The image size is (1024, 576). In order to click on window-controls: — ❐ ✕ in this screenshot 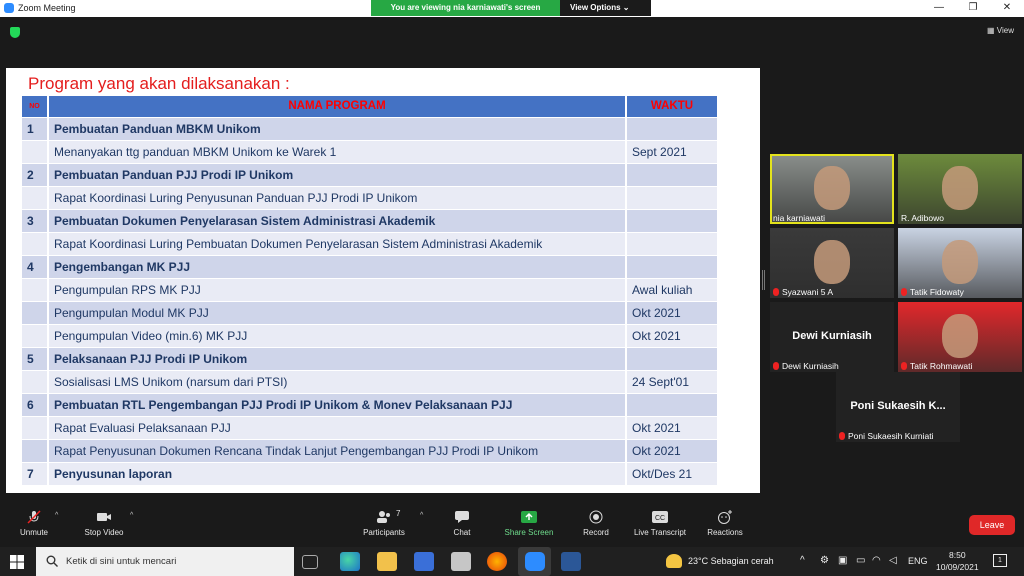, I will do `click(973, 8)`.